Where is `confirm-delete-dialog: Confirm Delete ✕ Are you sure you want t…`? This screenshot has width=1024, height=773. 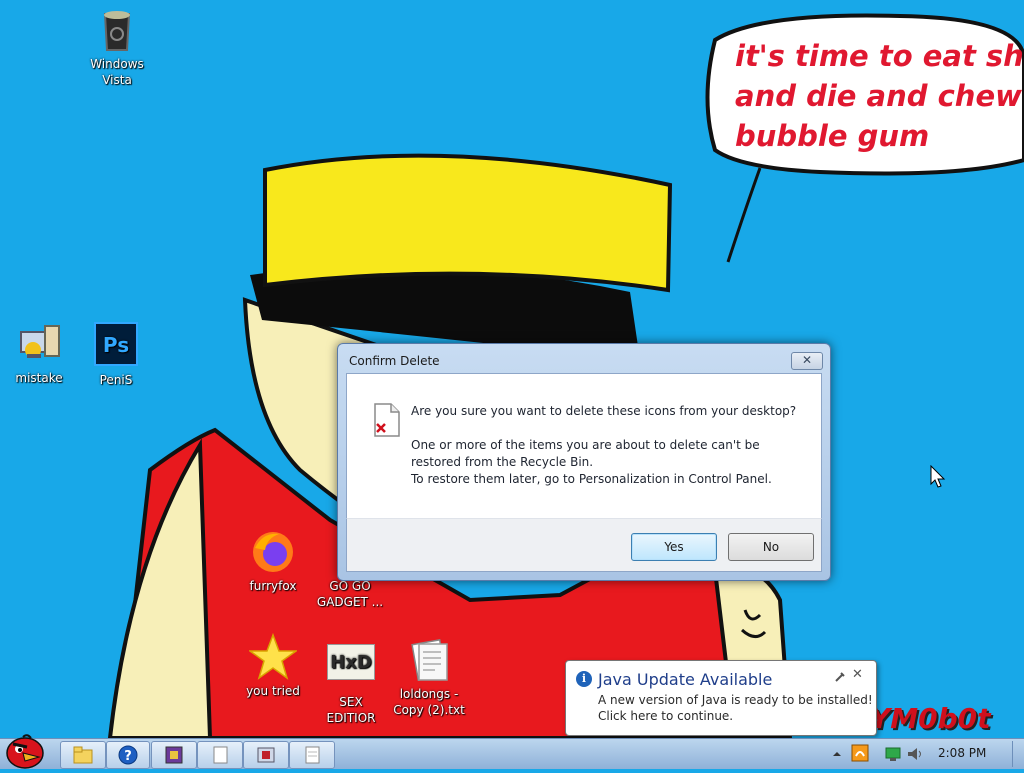
confirm-delete-dialog: Confirm Delete ✕ Are you sure you want t… is located at coordinates (584, 462).